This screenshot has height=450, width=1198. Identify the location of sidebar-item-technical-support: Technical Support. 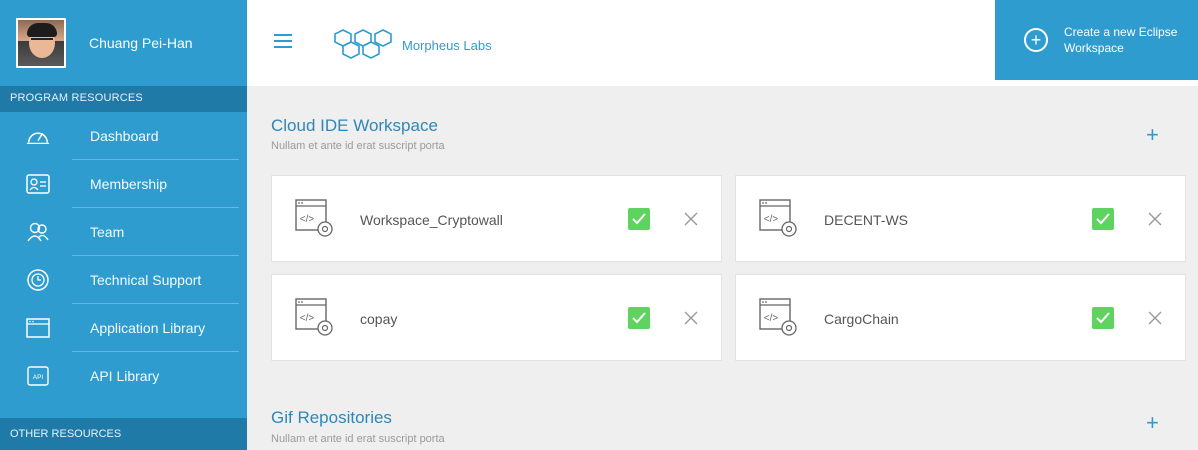
(123, 280).